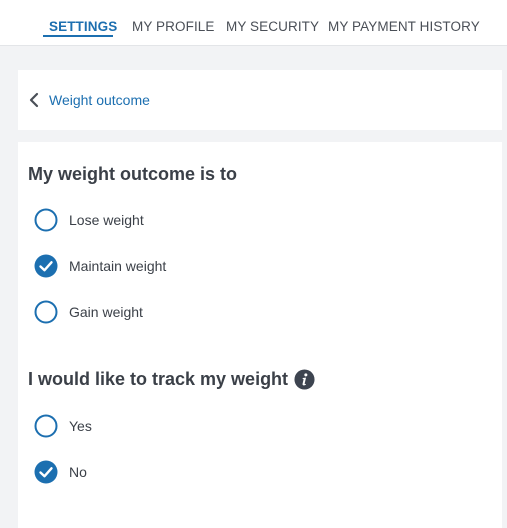 The height and width of the screenshot is (528, 507). Describe the element at coordinates (63, 426) in the screenshot. I see `radio-option-yes: Yes` at that location.